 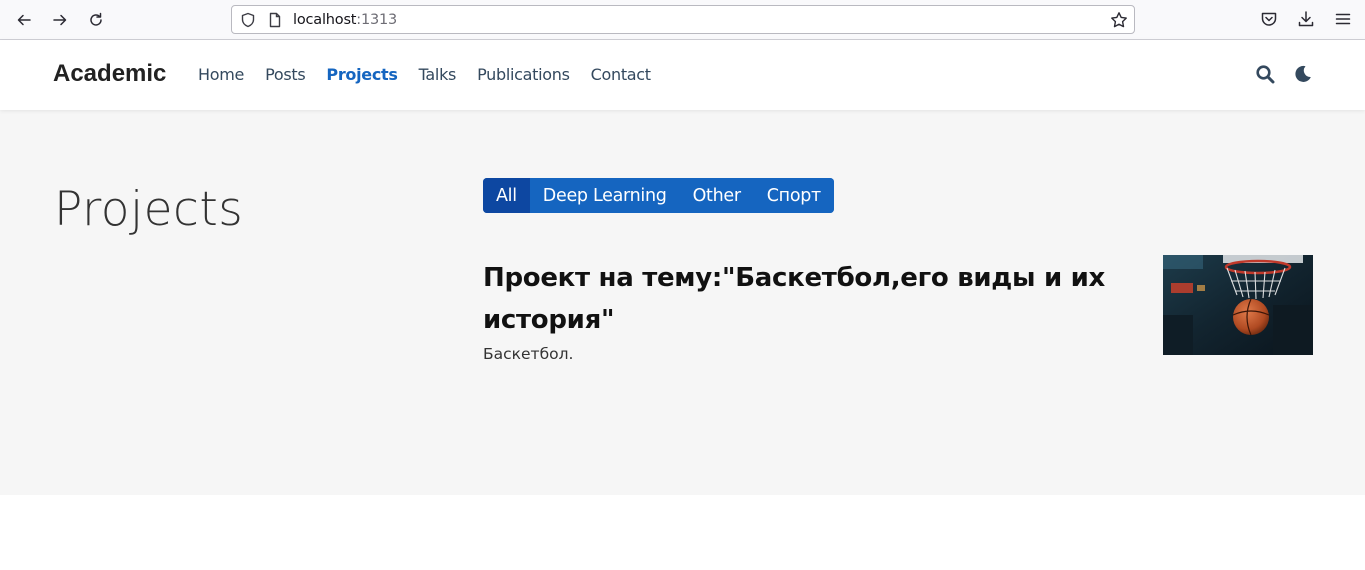 What do you see at coordinates (523, 74) in the screenshot?
I see `menu-item-publications: Publications` at bounding box center [523, 74].